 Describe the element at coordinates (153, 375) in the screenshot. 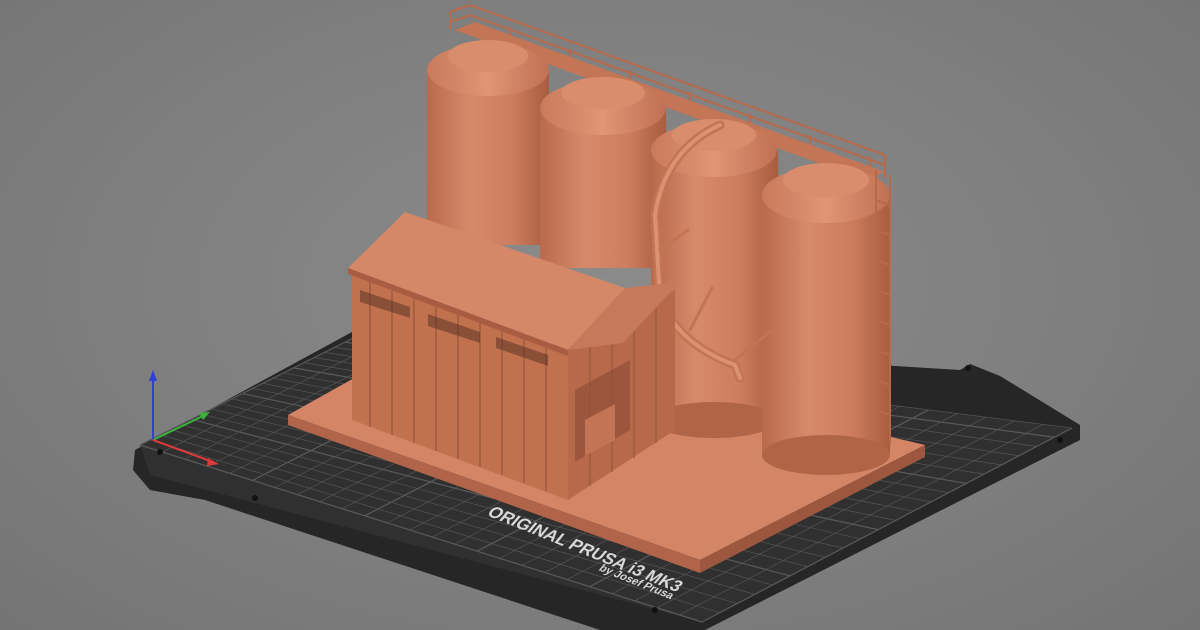

I see `z-axis-arrow-icon` at that location.